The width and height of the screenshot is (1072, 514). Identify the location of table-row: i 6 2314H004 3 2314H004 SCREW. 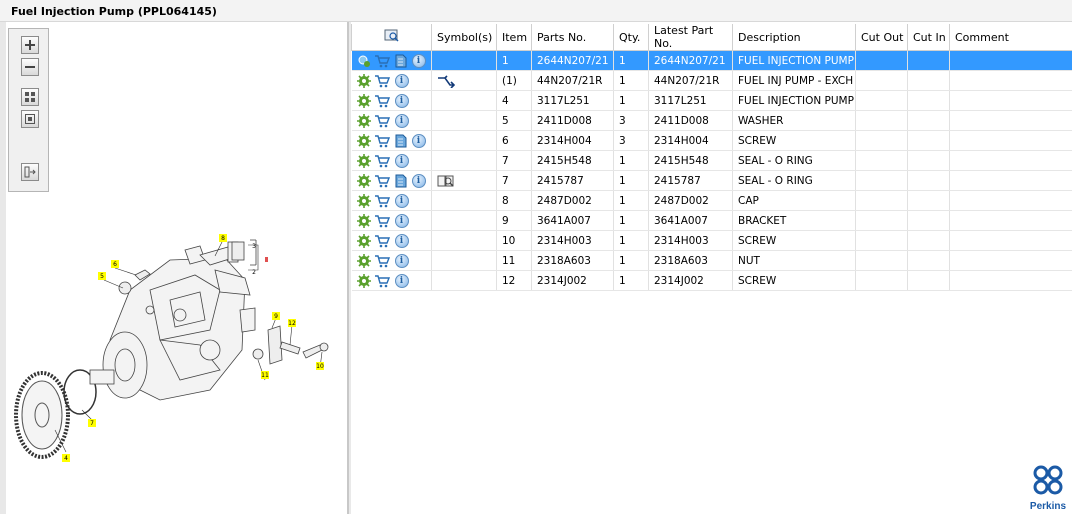
(711, 140).